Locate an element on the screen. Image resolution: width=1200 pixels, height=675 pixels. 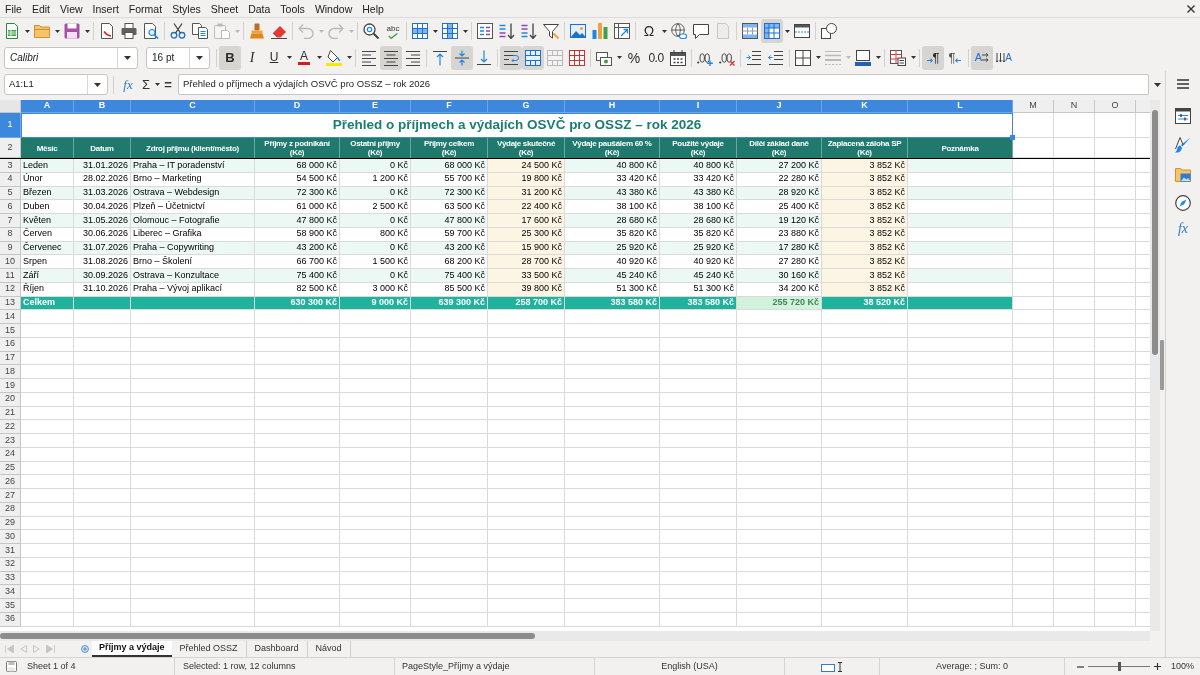
vertical-scrollbar is located at coordinates (1155, 365).